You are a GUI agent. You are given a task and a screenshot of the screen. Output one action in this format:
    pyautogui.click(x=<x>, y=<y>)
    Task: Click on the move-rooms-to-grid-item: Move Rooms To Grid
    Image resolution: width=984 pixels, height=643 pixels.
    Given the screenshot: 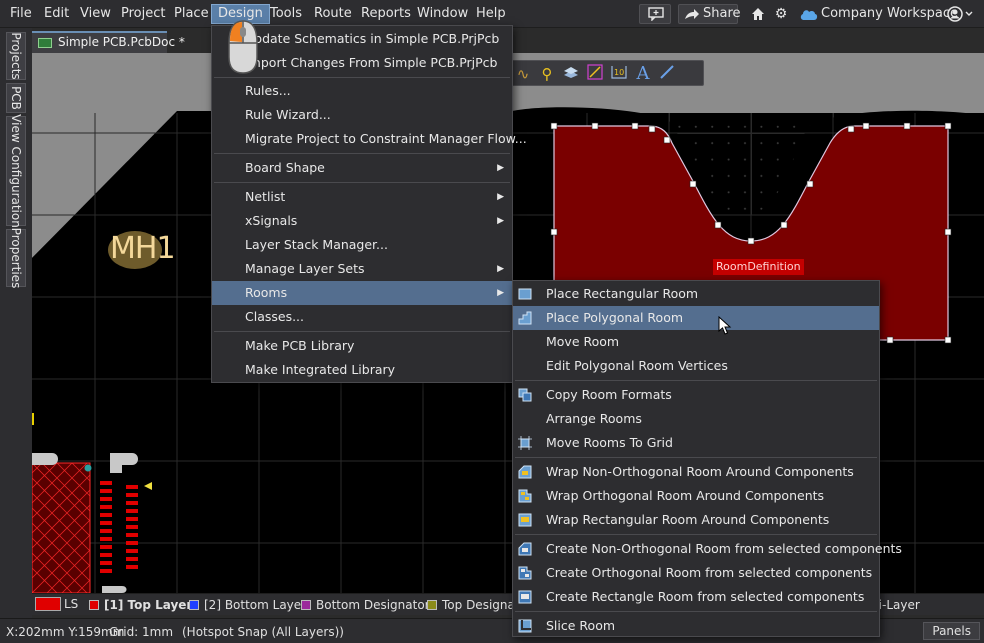 What is the action you would take?
    pyautogui.click(x=696, y=443)
    